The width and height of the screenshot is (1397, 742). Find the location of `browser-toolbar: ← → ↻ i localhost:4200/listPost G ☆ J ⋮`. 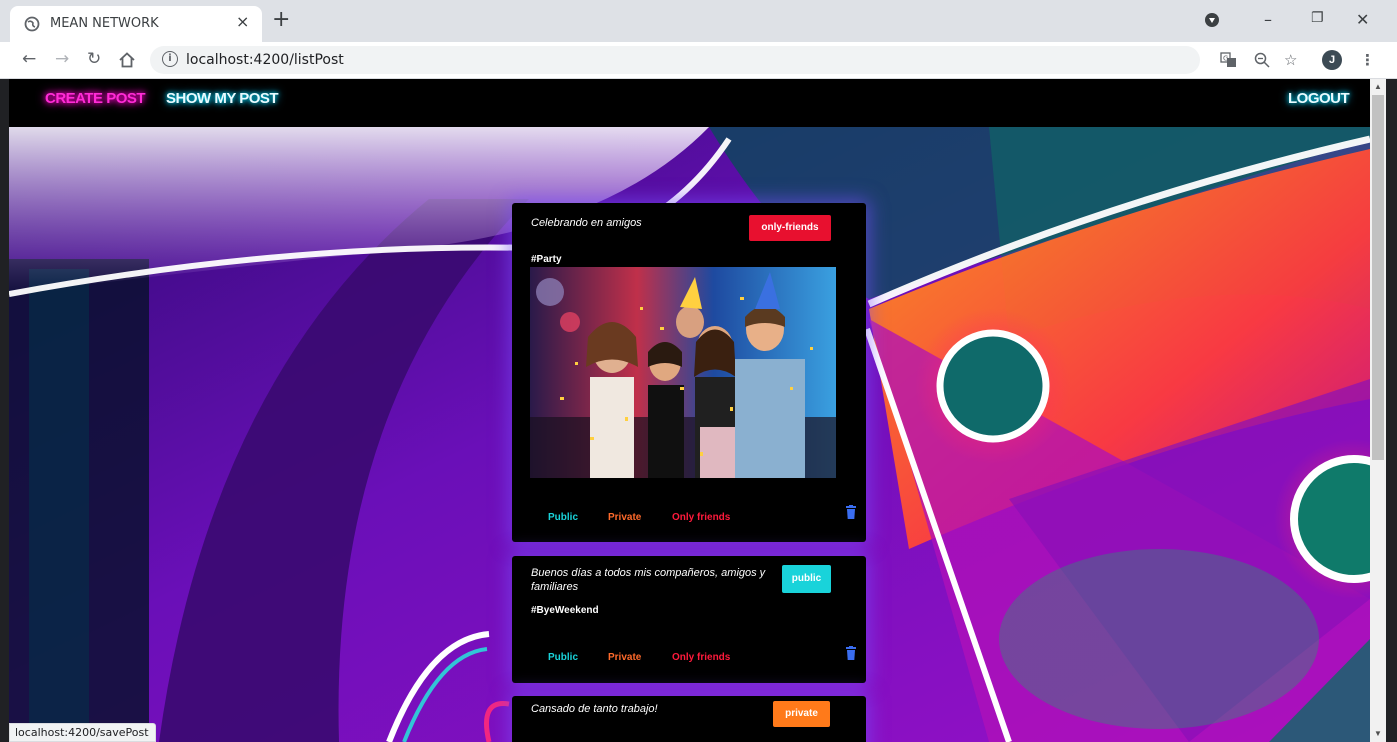

browser-toolbar: ← → ↻ i localhost:4200/listPost G ☆ J ⋮ is located at coordinates (698, 60).